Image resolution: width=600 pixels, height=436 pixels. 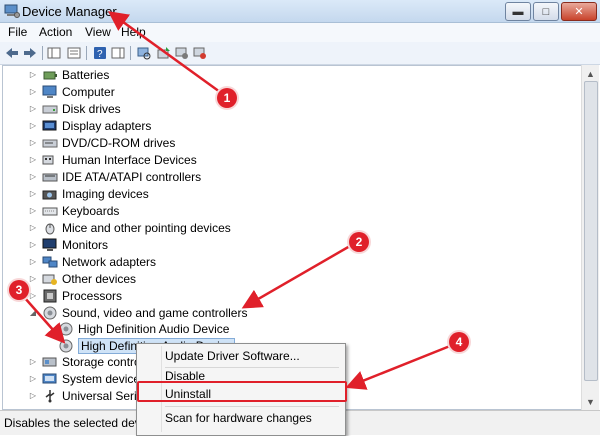 I want to click on tree-item-label: Imaging devices, so click(x=105, y=193).